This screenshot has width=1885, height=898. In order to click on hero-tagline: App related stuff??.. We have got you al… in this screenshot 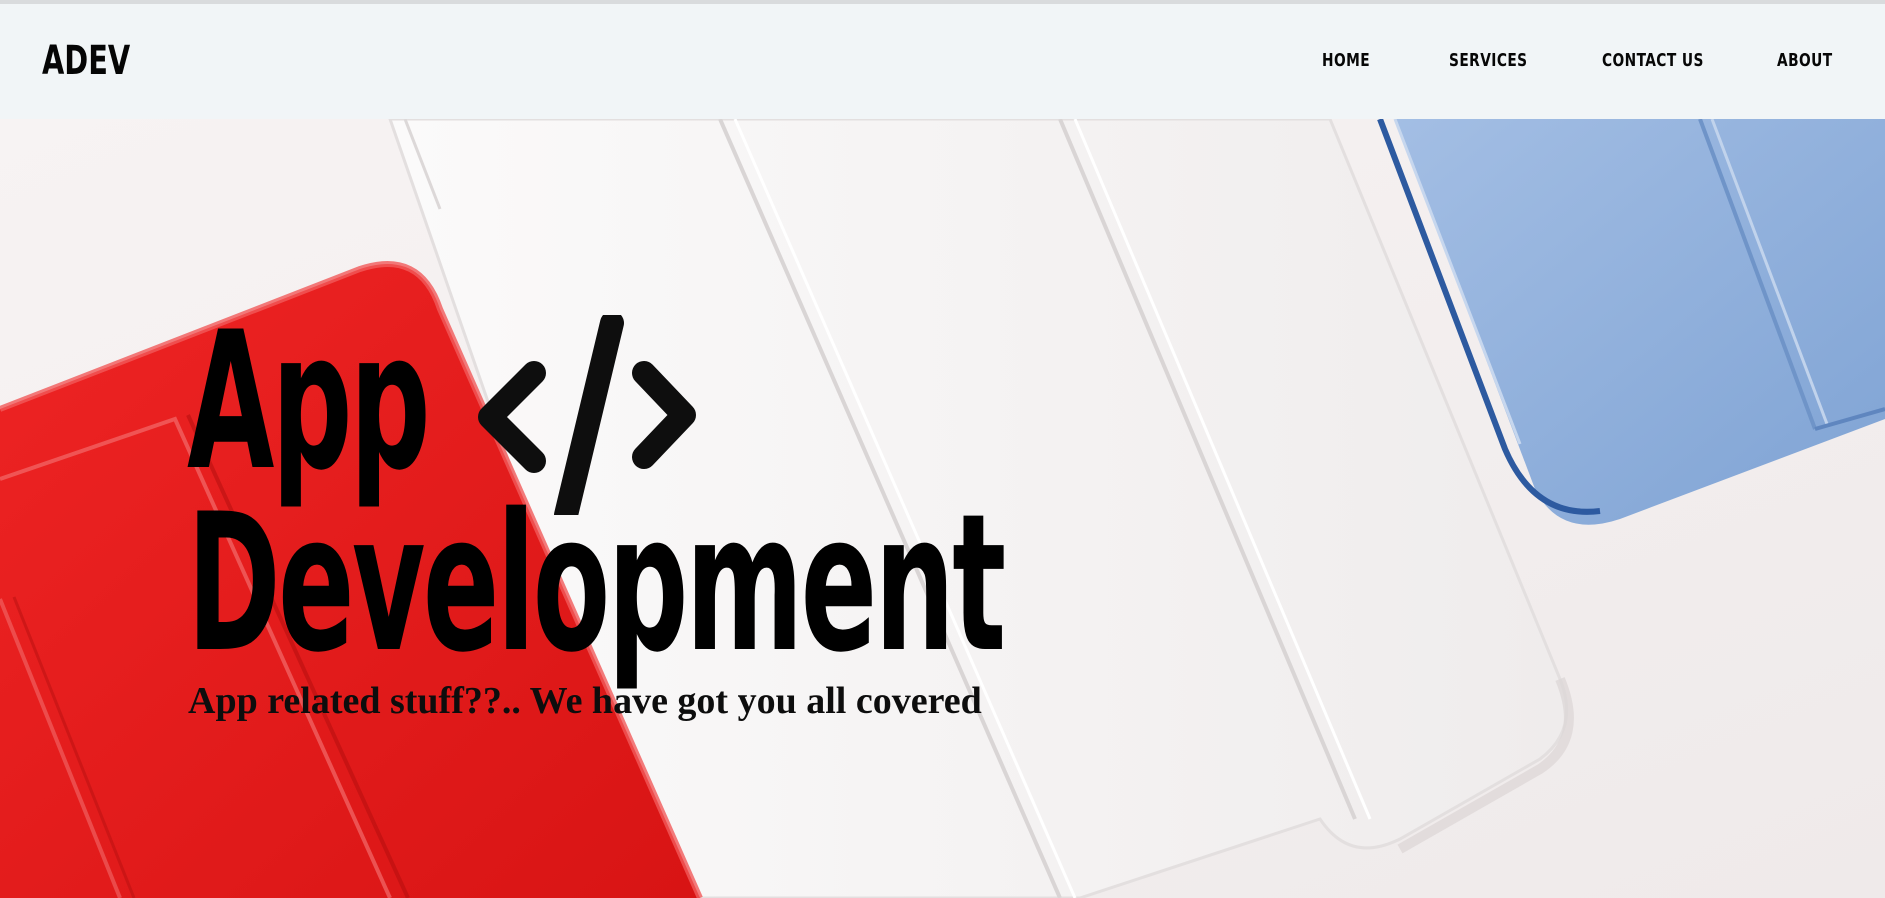, I will do `click(585, 701)`.